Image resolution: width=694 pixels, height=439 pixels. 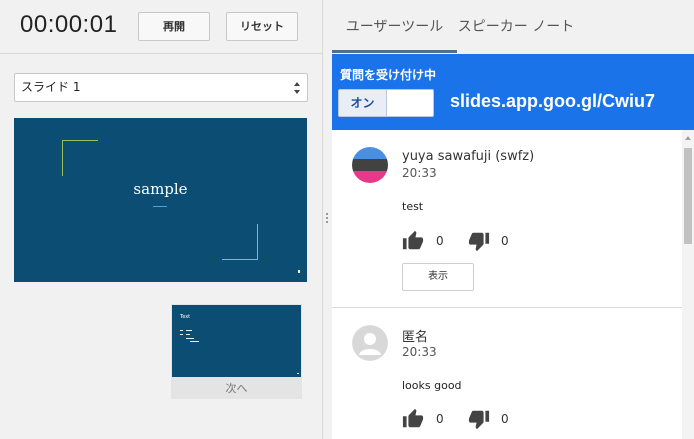 What do you see at coordinates (432, 385) in the screenshot?
I see `question-text: looks good` at bounding box center [432, 385].